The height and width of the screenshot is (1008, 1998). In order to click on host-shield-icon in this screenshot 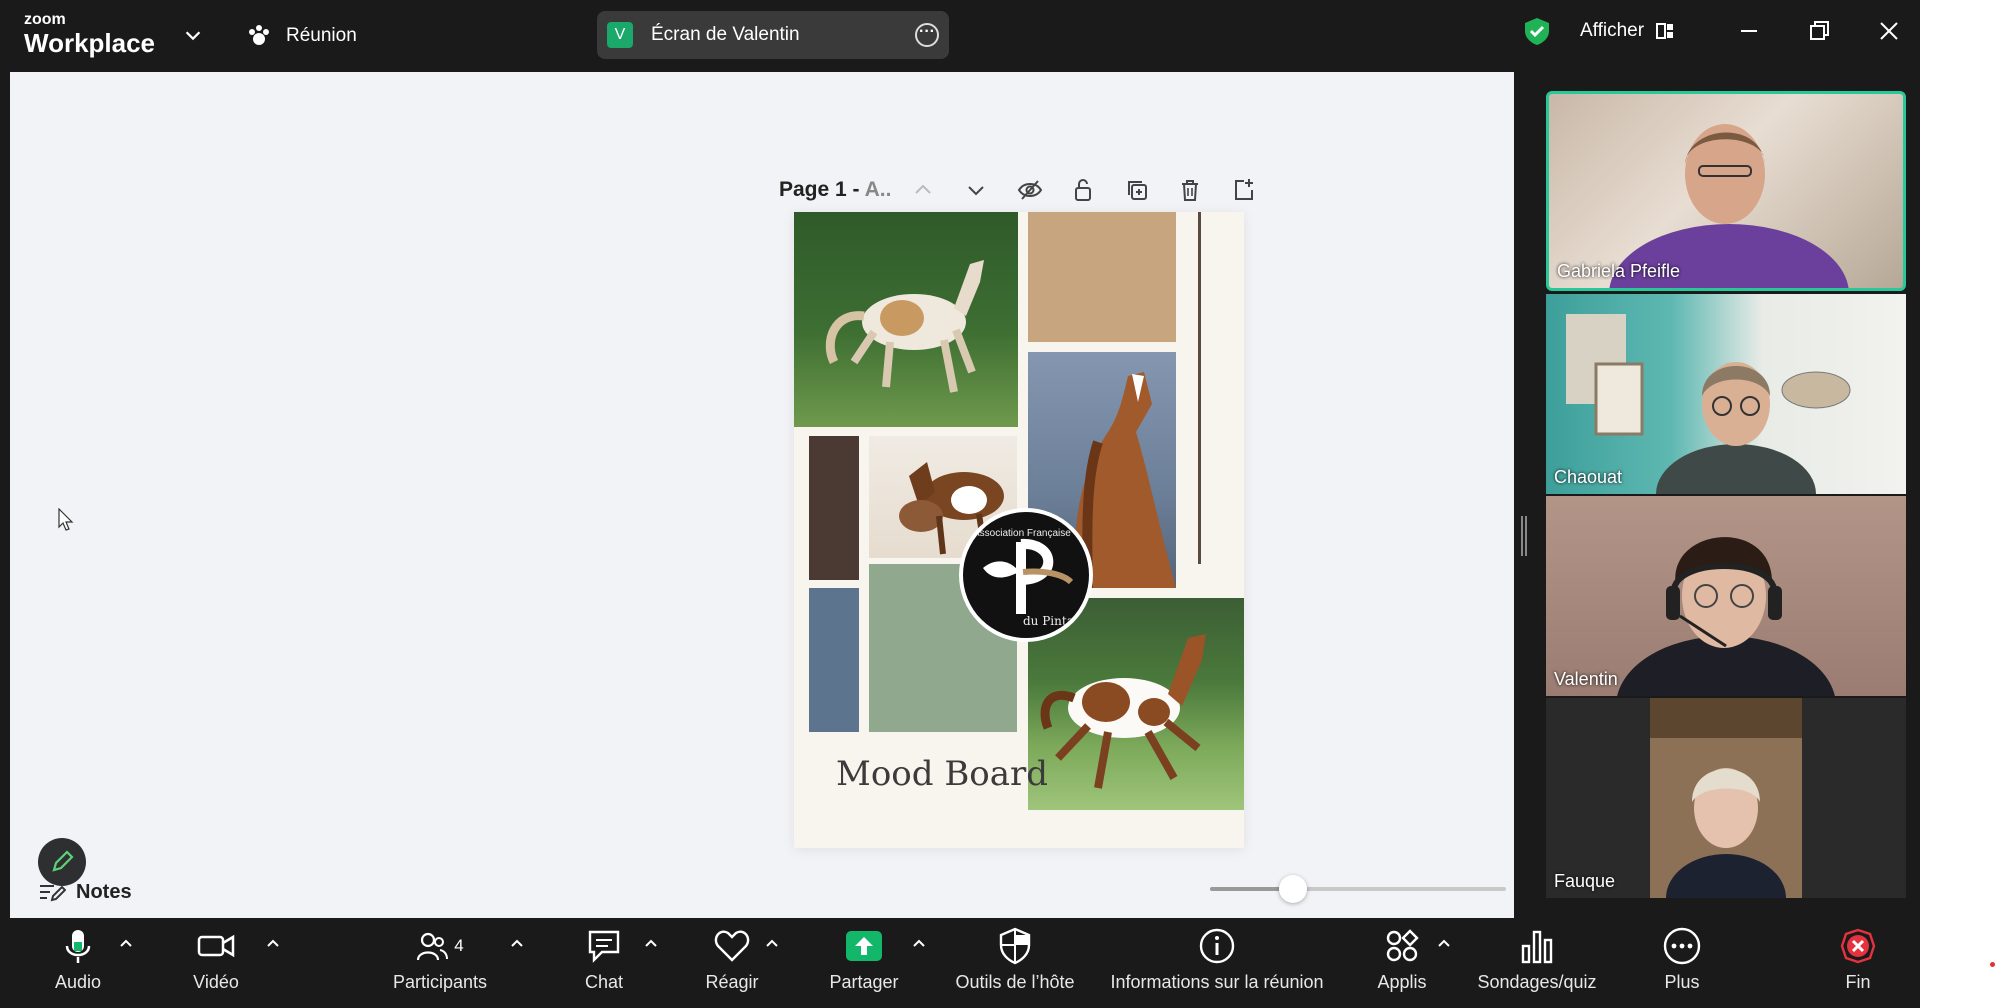, I will do `click(1015, 946)`.